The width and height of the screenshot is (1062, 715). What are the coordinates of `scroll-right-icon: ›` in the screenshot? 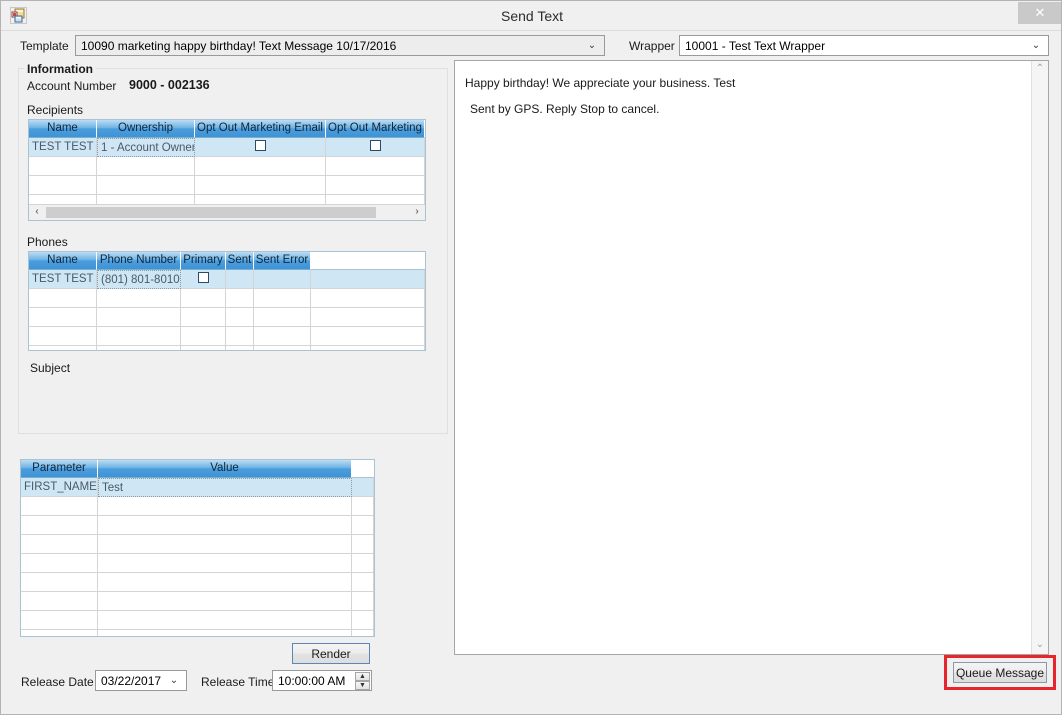 It's located at (417, 212).